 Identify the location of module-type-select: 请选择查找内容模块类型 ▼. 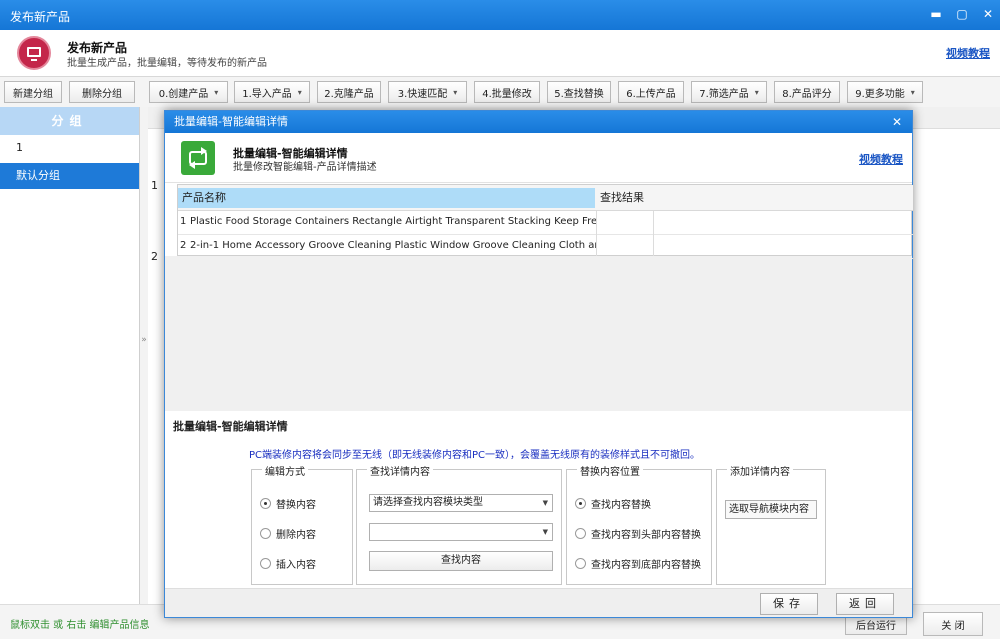
(461, 503).